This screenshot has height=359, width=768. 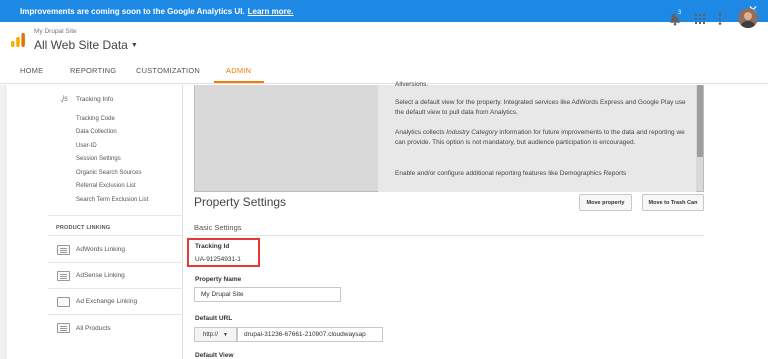 What do you see at coordinates (211, 334) in the screenshot?
I see `protocol-value: http://` at bounding box center [211, 334].